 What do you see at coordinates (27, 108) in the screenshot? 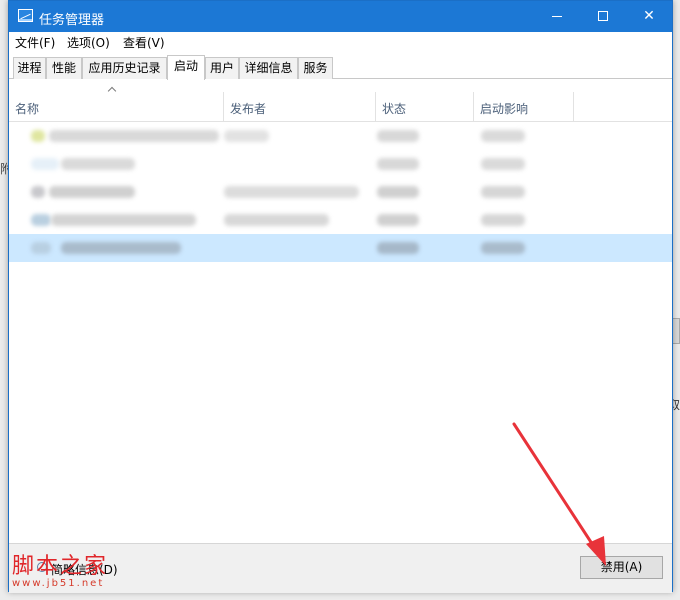
I see `column-name: 名称` at bounding box center [27, 108].